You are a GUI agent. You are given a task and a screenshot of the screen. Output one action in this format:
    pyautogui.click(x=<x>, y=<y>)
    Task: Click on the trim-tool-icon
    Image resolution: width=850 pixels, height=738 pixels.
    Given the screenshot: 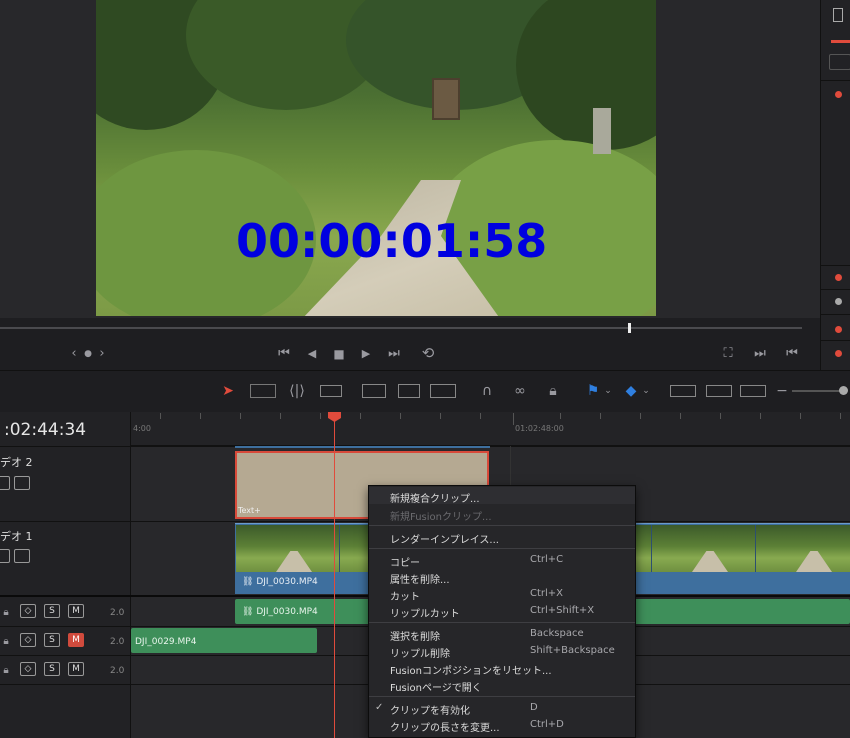 What is the action you would take?
    pyautogui.click(x=263, y=391)
    